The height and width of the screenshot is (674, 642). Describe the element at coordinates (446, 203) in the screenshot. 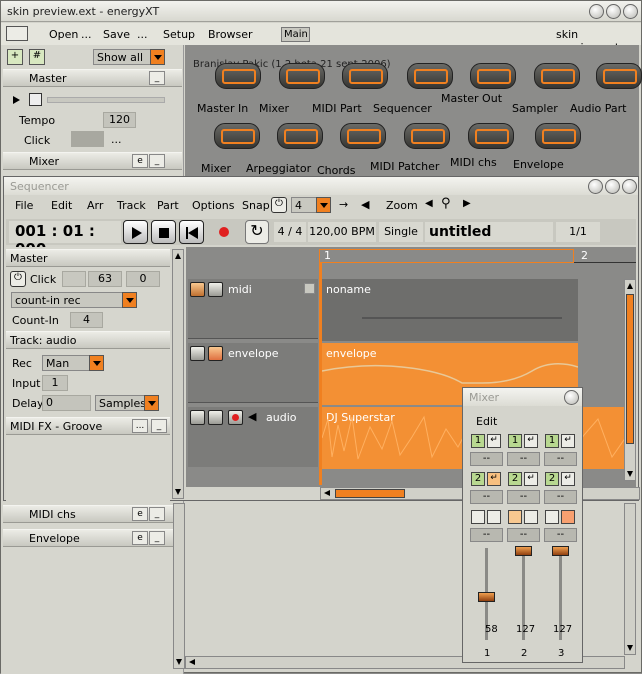

I see `search-icon: ⚲` at that location.